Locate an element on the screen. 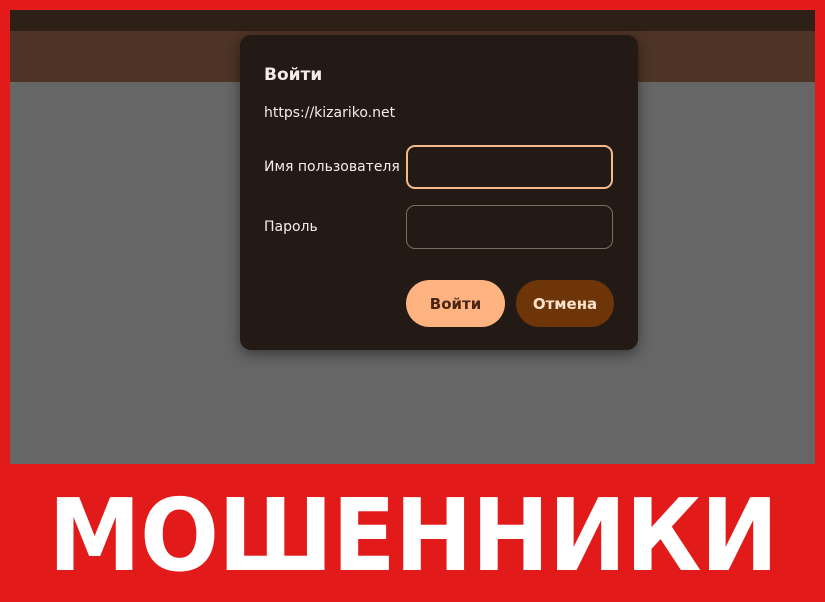  login-button: Войти is located at coordinates (455, 303).